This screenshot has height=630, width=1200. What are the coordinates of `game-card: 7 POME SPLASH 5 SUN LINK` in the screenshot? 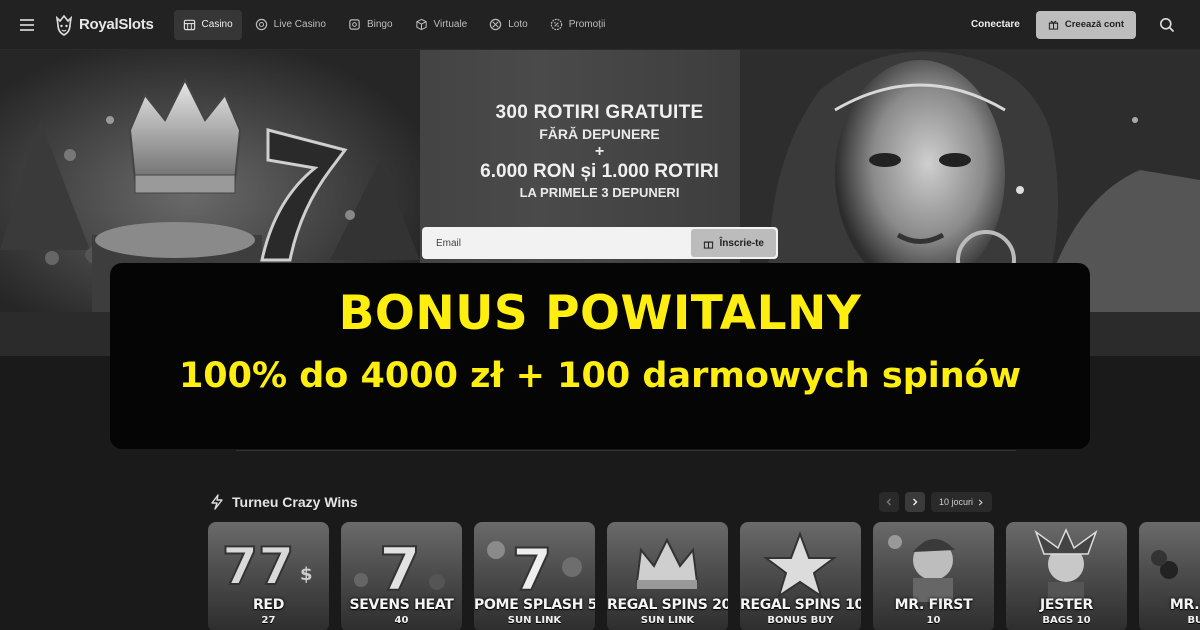 It's located at (534, 576).